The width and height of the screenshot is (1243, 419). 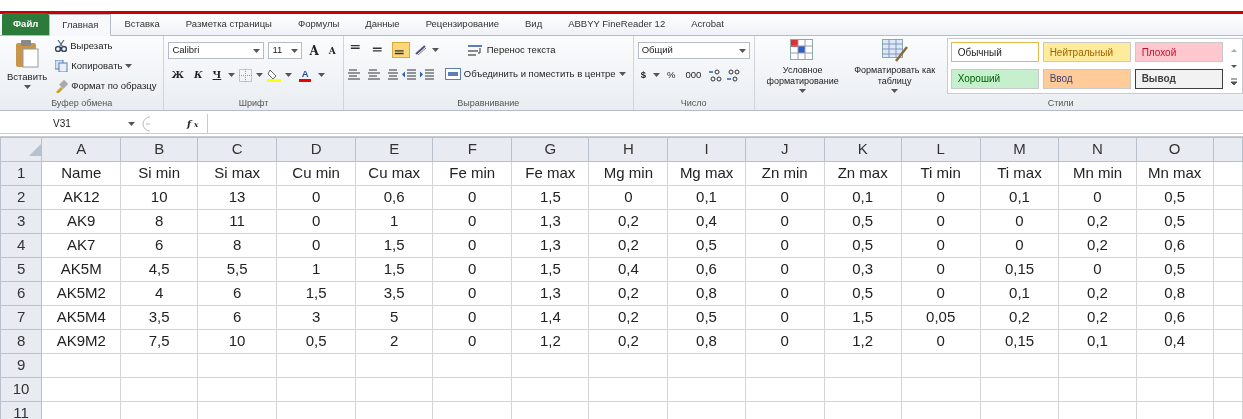 What do you see at coordinates (1086, 52) in the screenshot?
I see `cell-style-button: Нейтральный` at bounding box center [1086, 52].